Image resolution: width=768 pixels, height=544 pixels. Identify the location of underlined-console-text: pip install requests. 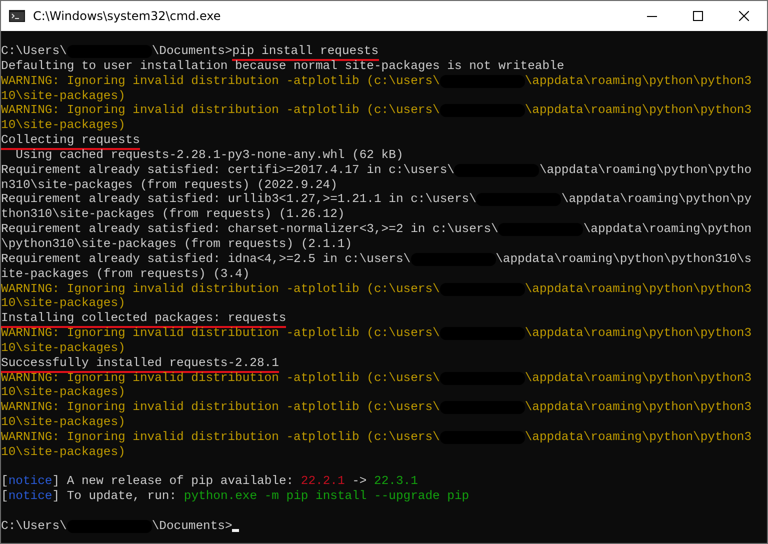
(305, 52).